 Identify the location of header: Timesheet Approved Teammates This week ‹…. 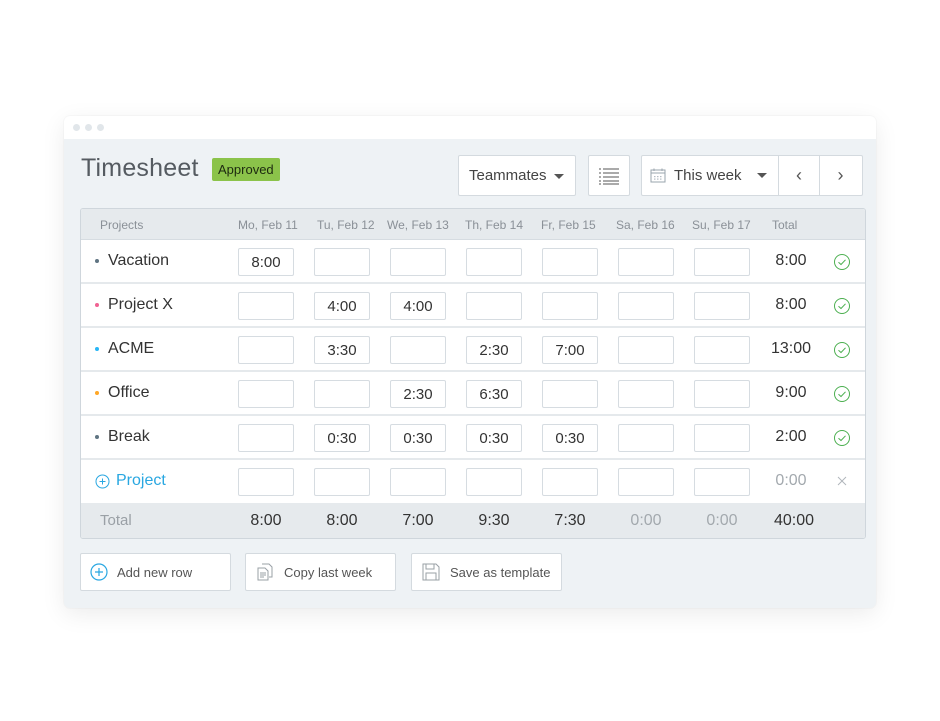
(470, 173).